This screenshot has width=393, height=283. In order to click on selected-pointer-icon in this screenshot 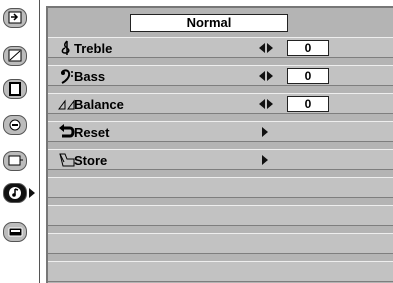, I will do `click(32, 193)`.